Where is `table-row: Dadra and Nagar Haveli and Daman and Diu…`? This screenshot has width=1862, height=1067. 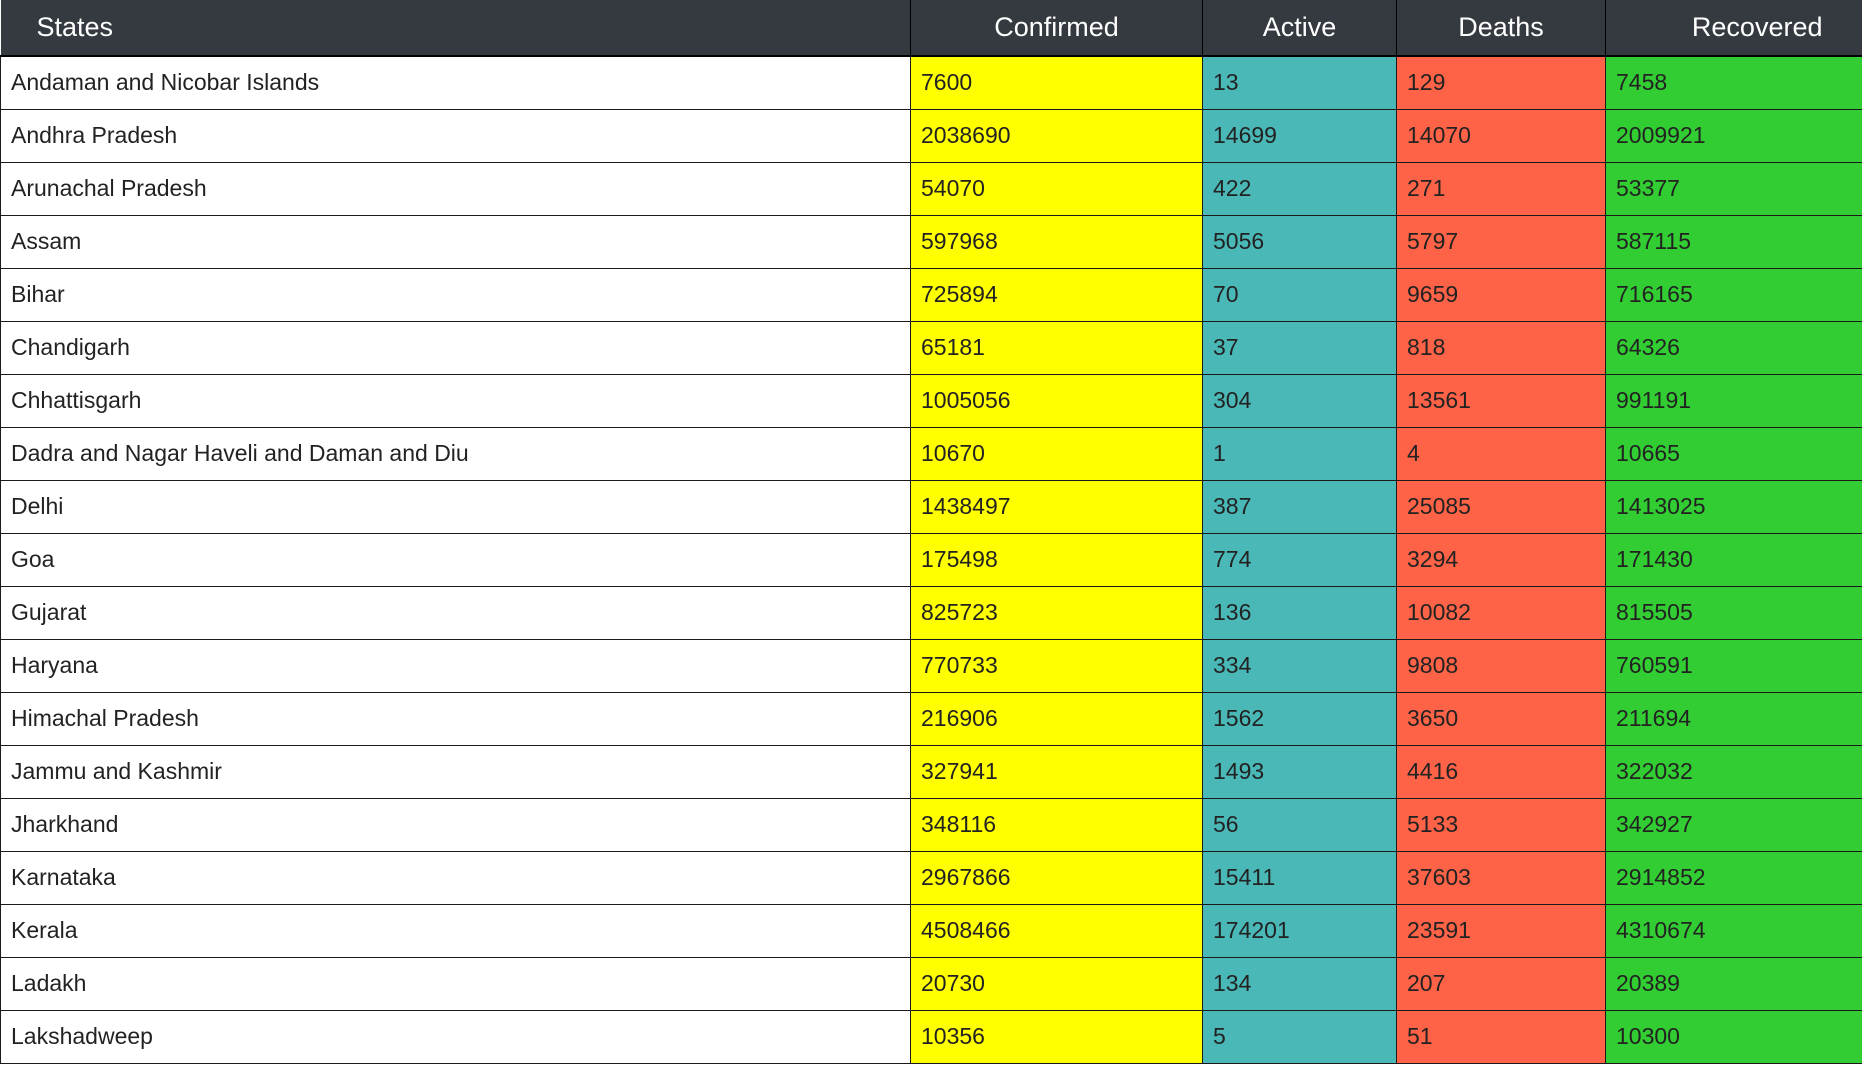 table-row: Dadra and Nagar Haveli and Daman and Diu… is located at coordinates (931, 454).